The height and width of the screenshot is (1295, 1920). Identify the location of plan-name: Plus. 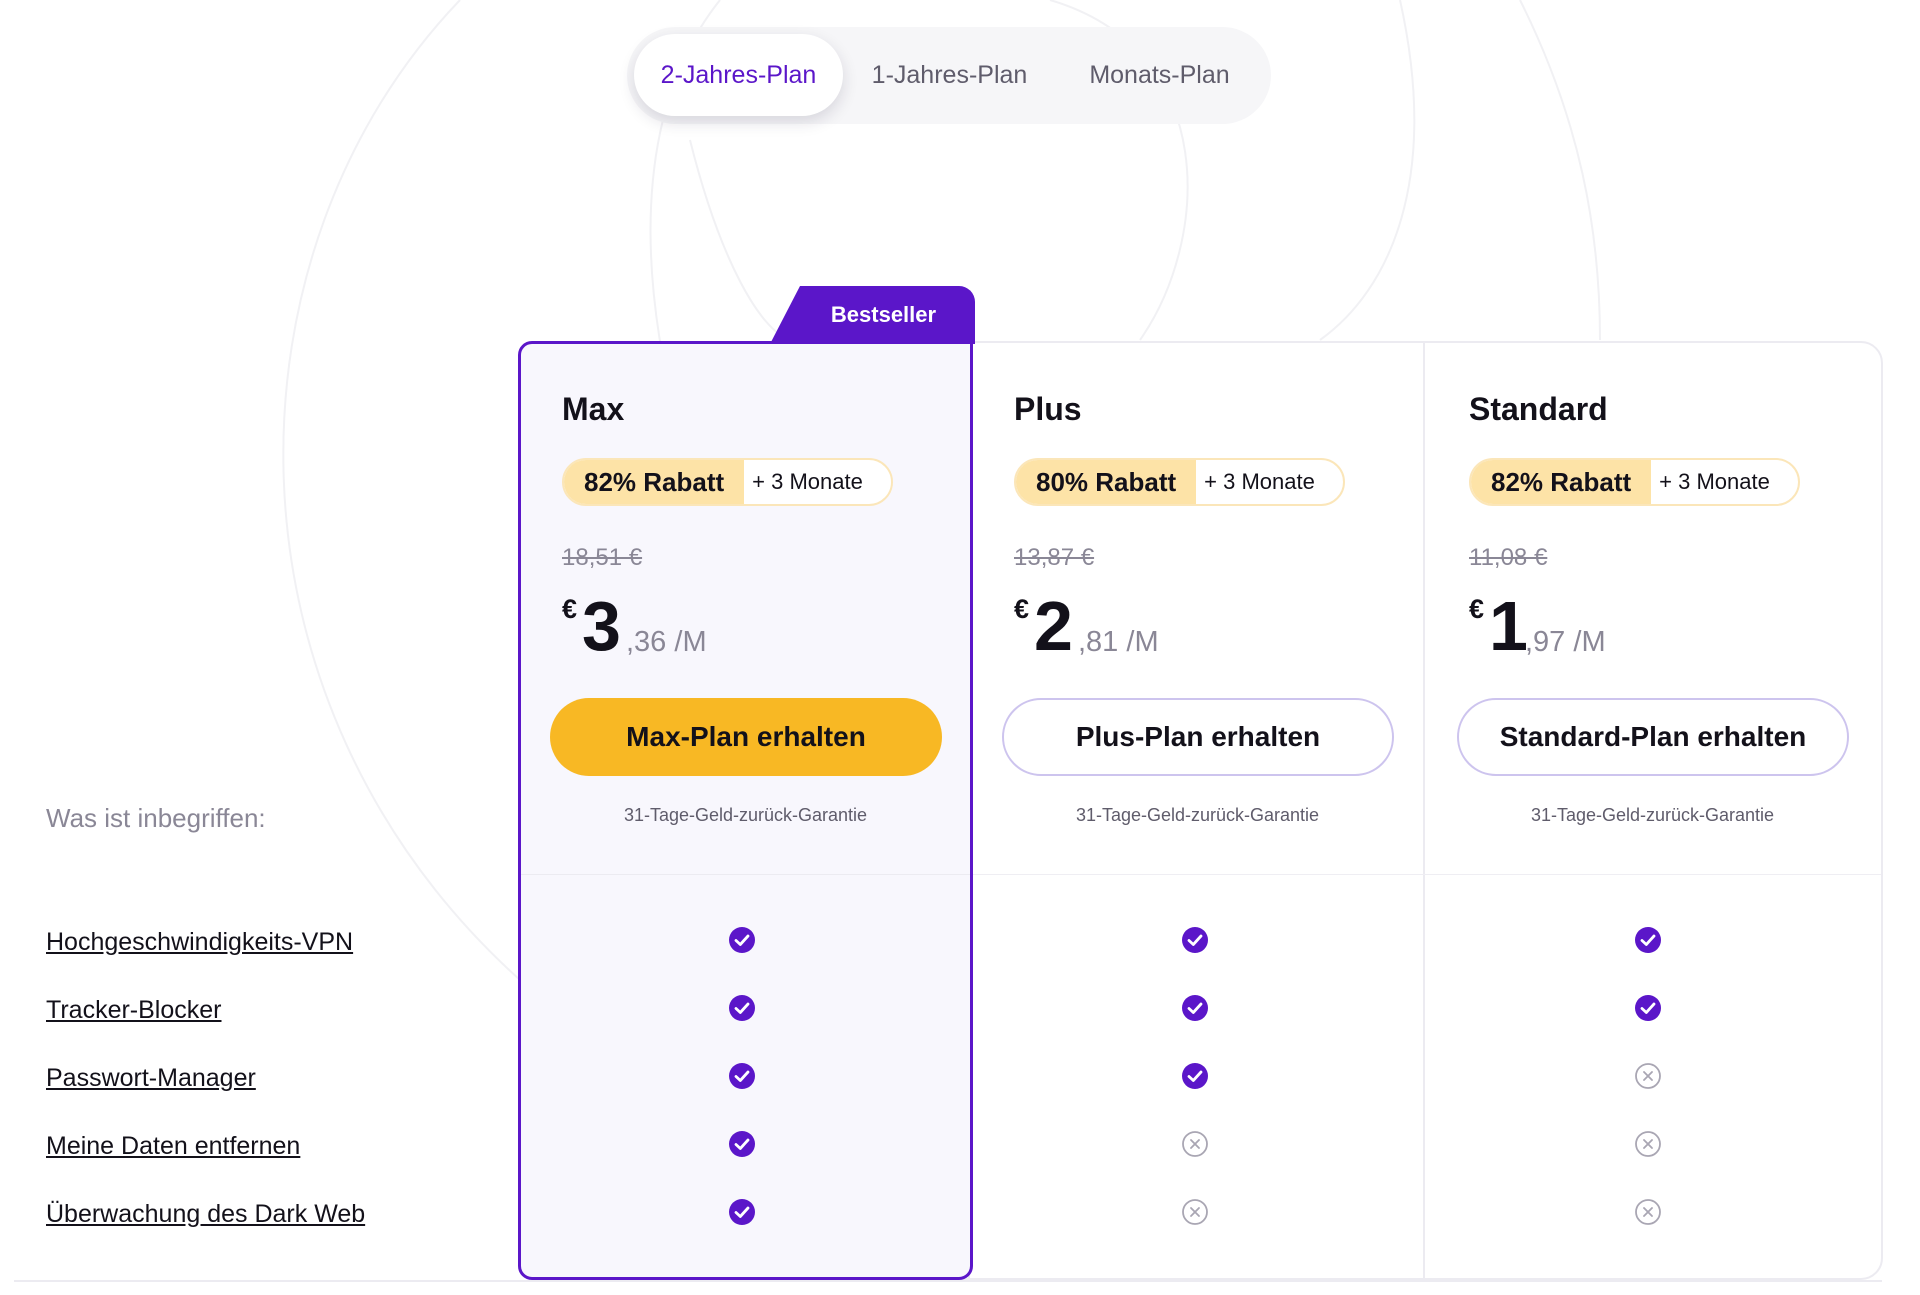
(1048, 409).